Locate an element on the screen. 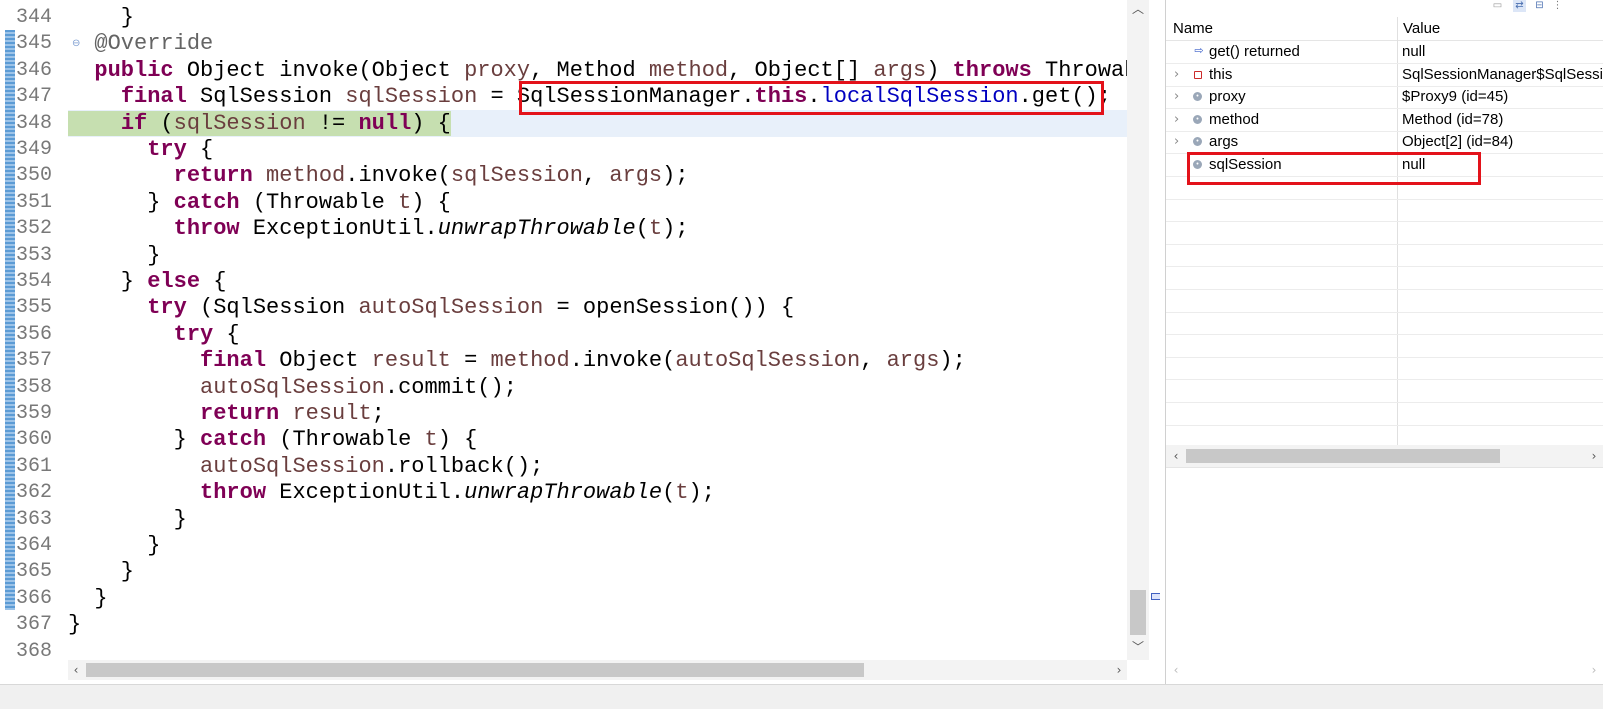  code-token: ) { is located at coordinates (431, 123).